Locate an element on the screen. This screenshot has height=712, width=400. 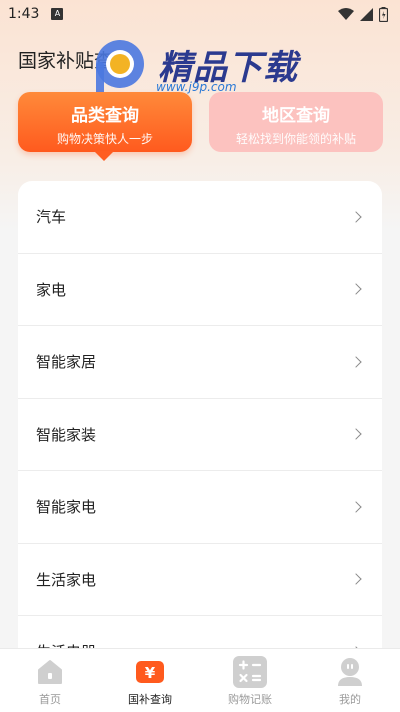
notification-icon: A is located at coordinates (57, 14).